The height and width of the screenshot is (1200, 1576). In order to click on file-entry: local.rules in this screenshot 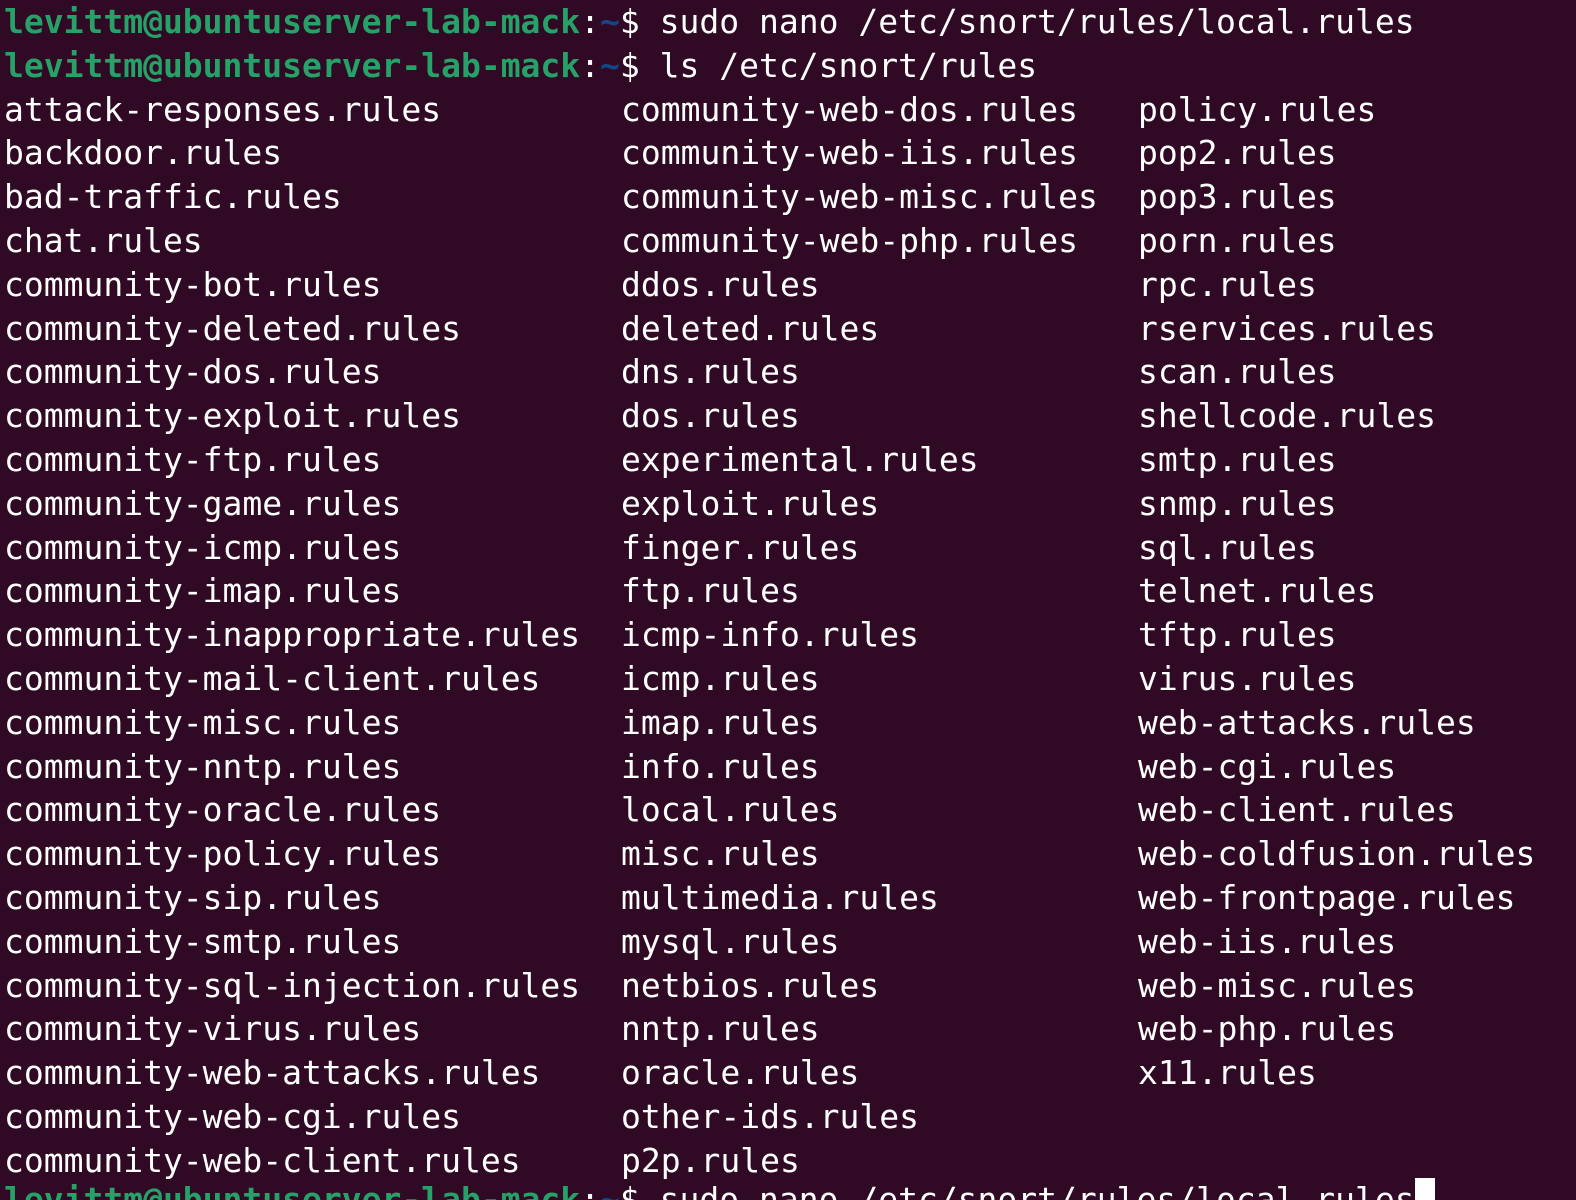, I will do `click(730, 810)`.